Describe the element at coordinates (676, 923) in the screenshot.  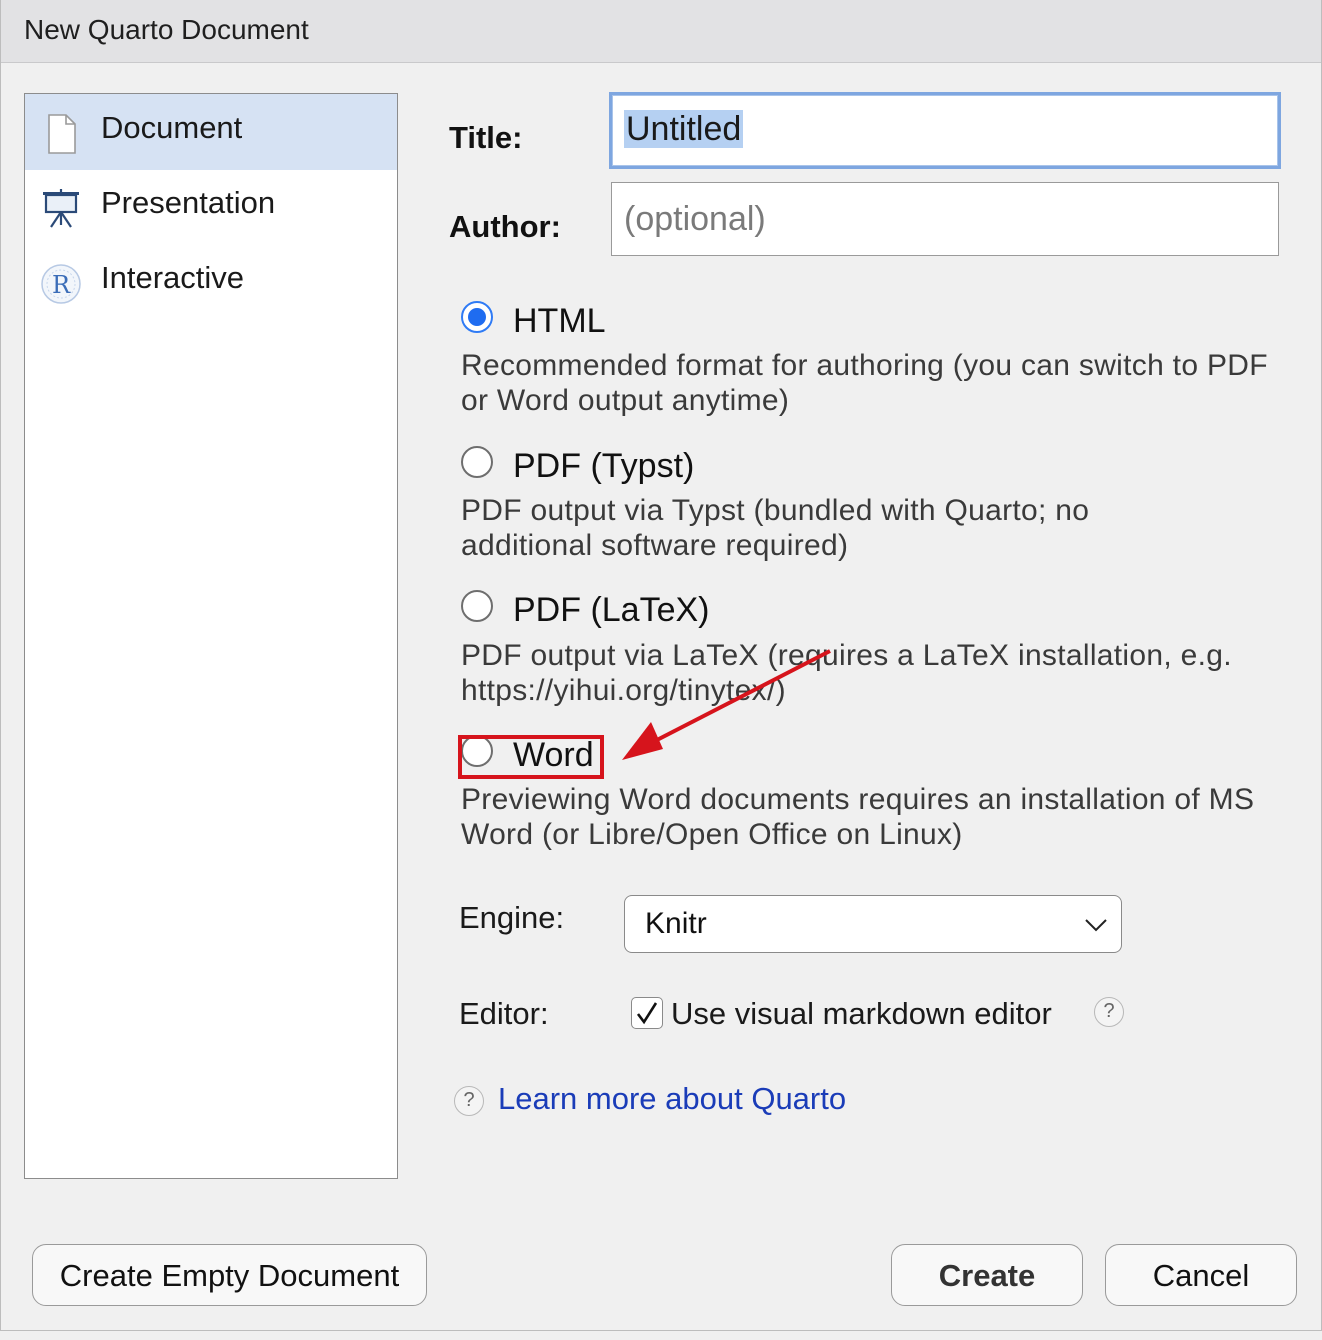
I see `engine-value: Knitr` at that location.